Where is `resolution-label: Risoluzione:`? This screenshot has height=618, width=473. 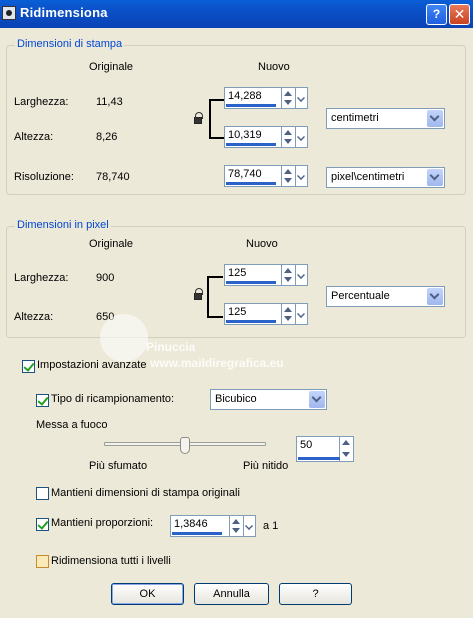
resolution-label: Risoluzione: is located at coordinates (44, 177).